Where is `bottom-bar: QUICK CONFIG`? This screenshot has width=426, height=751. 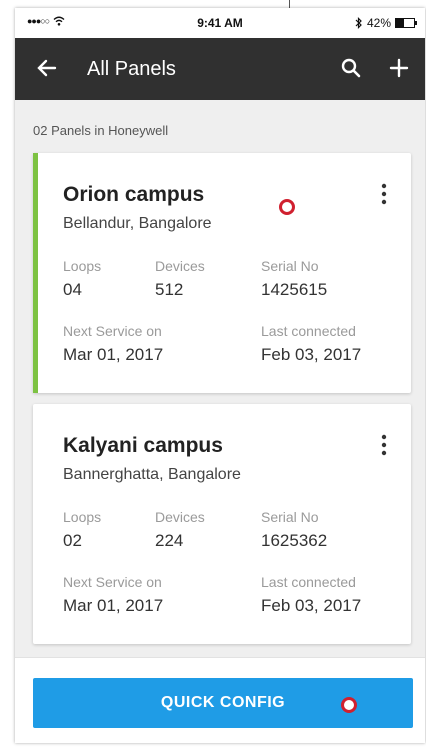
bottom-bar: QUICK CONFIG is located at coordinates (220, 700).